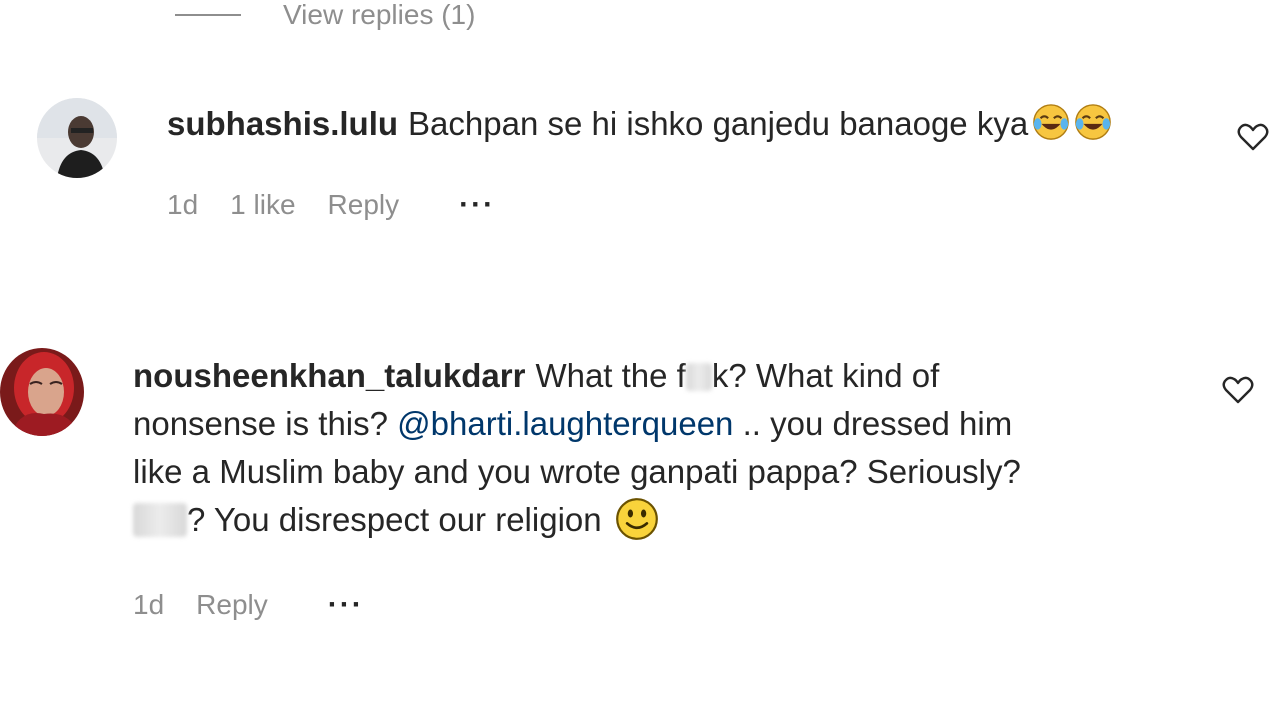  I want to click on comment-text: .. you dressed him, so click(877, 423).